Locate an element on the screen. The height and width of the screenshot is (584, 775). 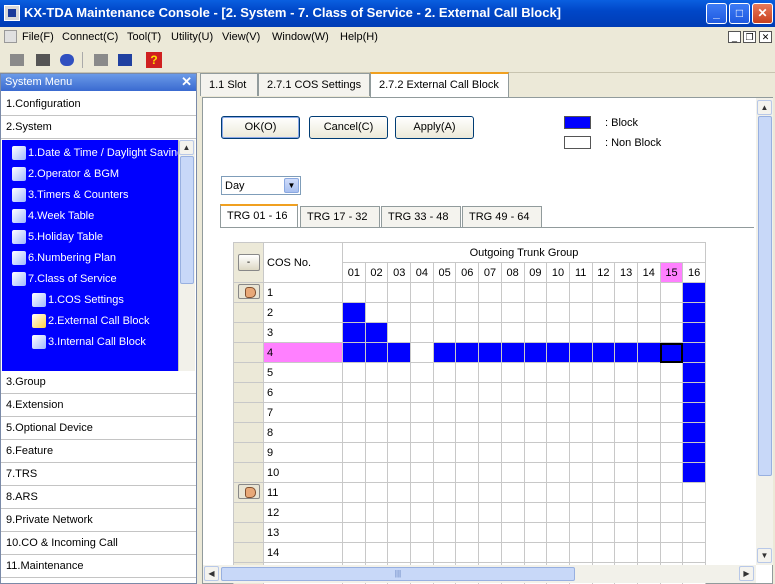
trunk-group-column-header: 13 is located at coordinates (626, 272).